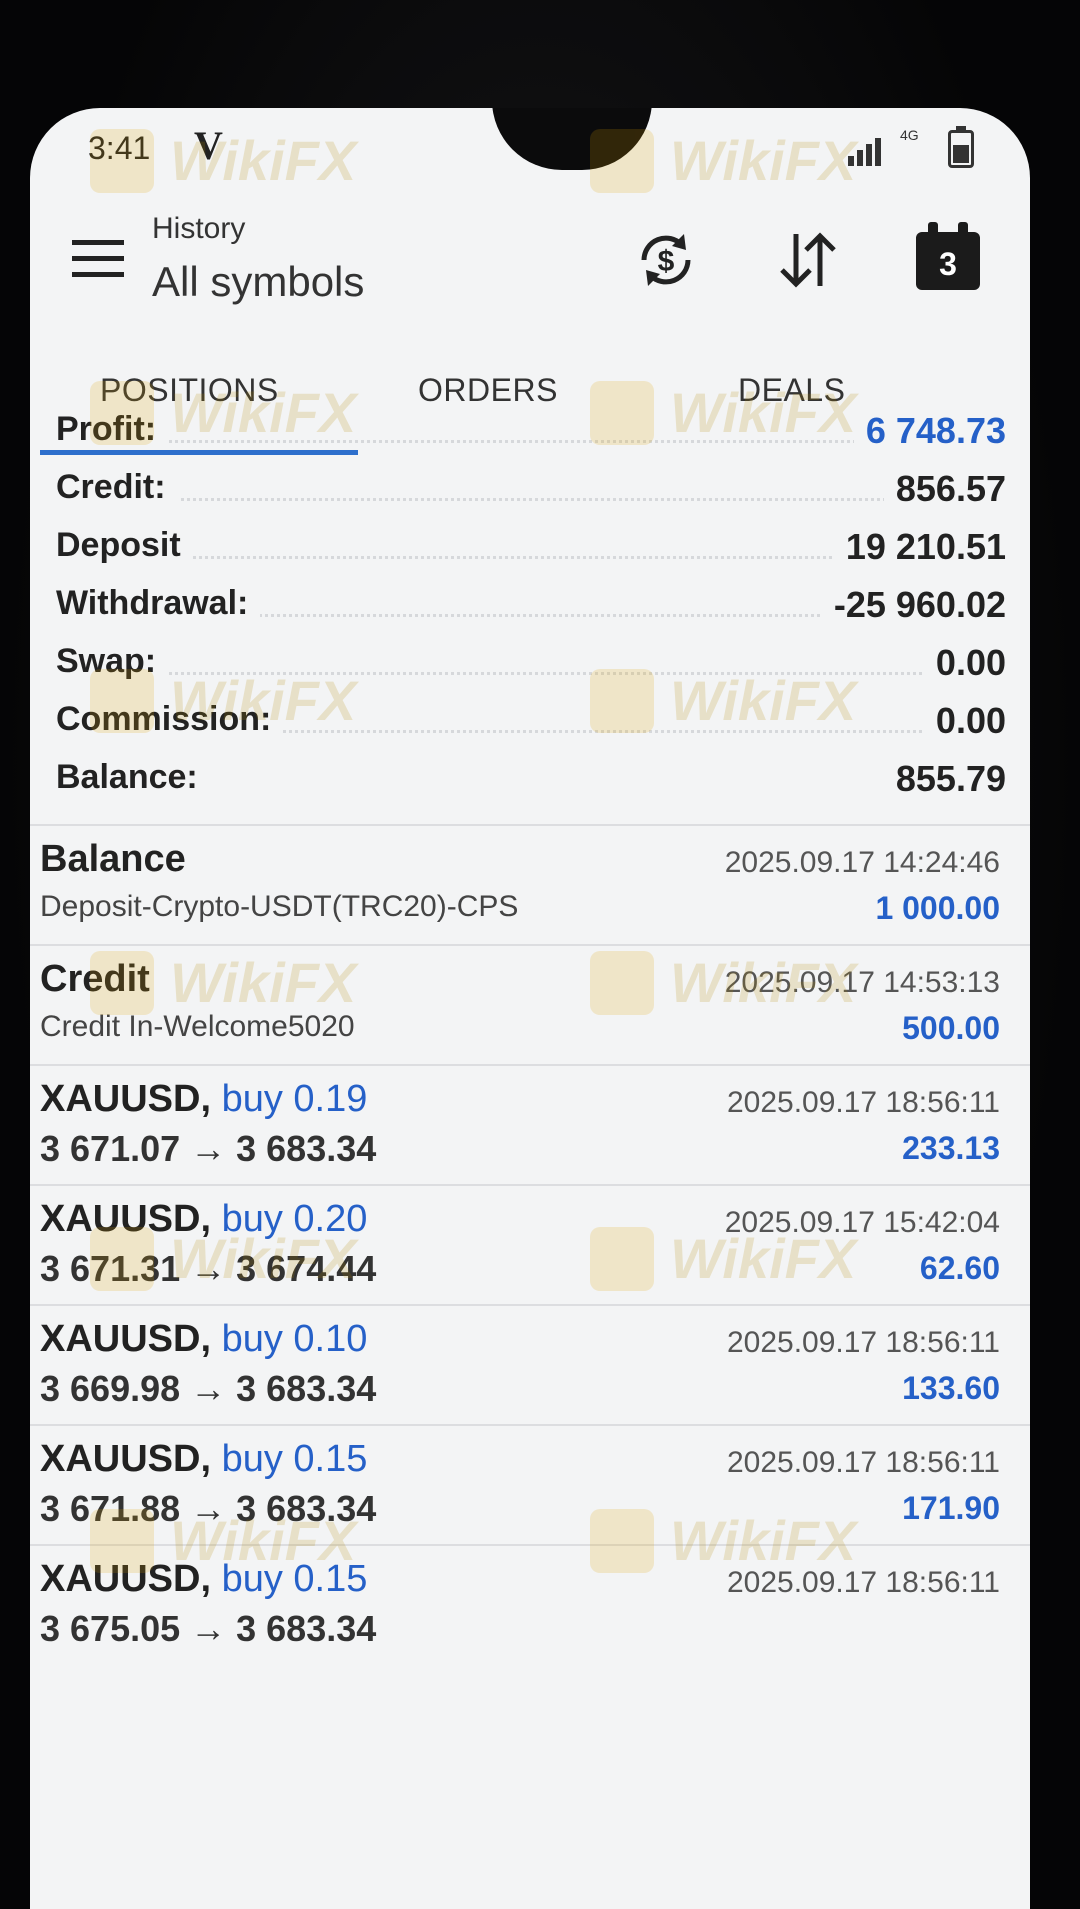 Image resolution: width=1080 pixels, height=1909 pixels. I want to click on trade-profit: 233.13, so click(951, 1148).